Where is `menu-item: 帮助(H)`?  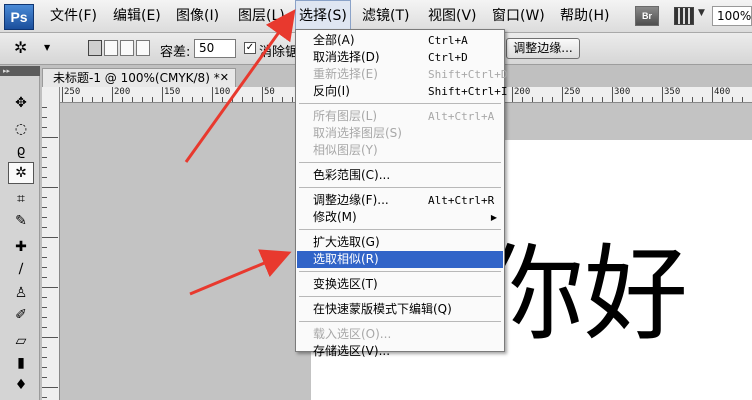 menu-item: 帮助(H) is located at coordinates (584, 16).